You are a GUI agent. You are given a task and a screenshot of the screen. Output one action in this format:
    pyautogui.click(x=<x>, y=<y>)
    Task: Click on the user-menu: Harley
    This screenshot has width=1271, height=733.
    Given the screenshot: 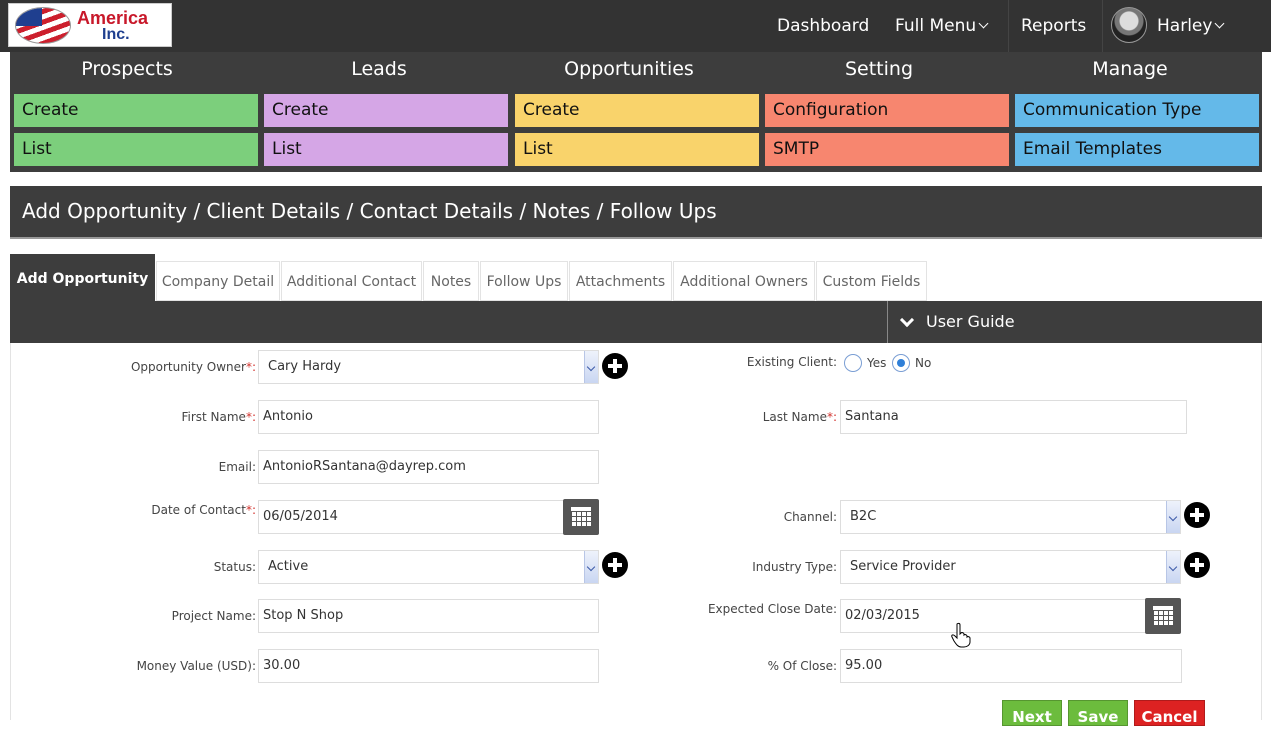 What is the action you would take?
    pyautogui.click(x=1191, y=26)
    